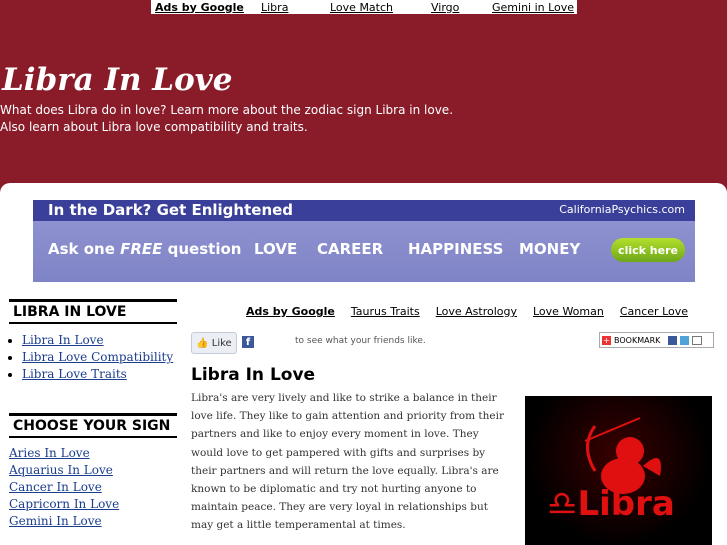 This screenshot has height=545, width=727. Describe the element at coordinates (618, 470) in the screenshot. I see `libra-cupid-image: ♎Libra` at that location.